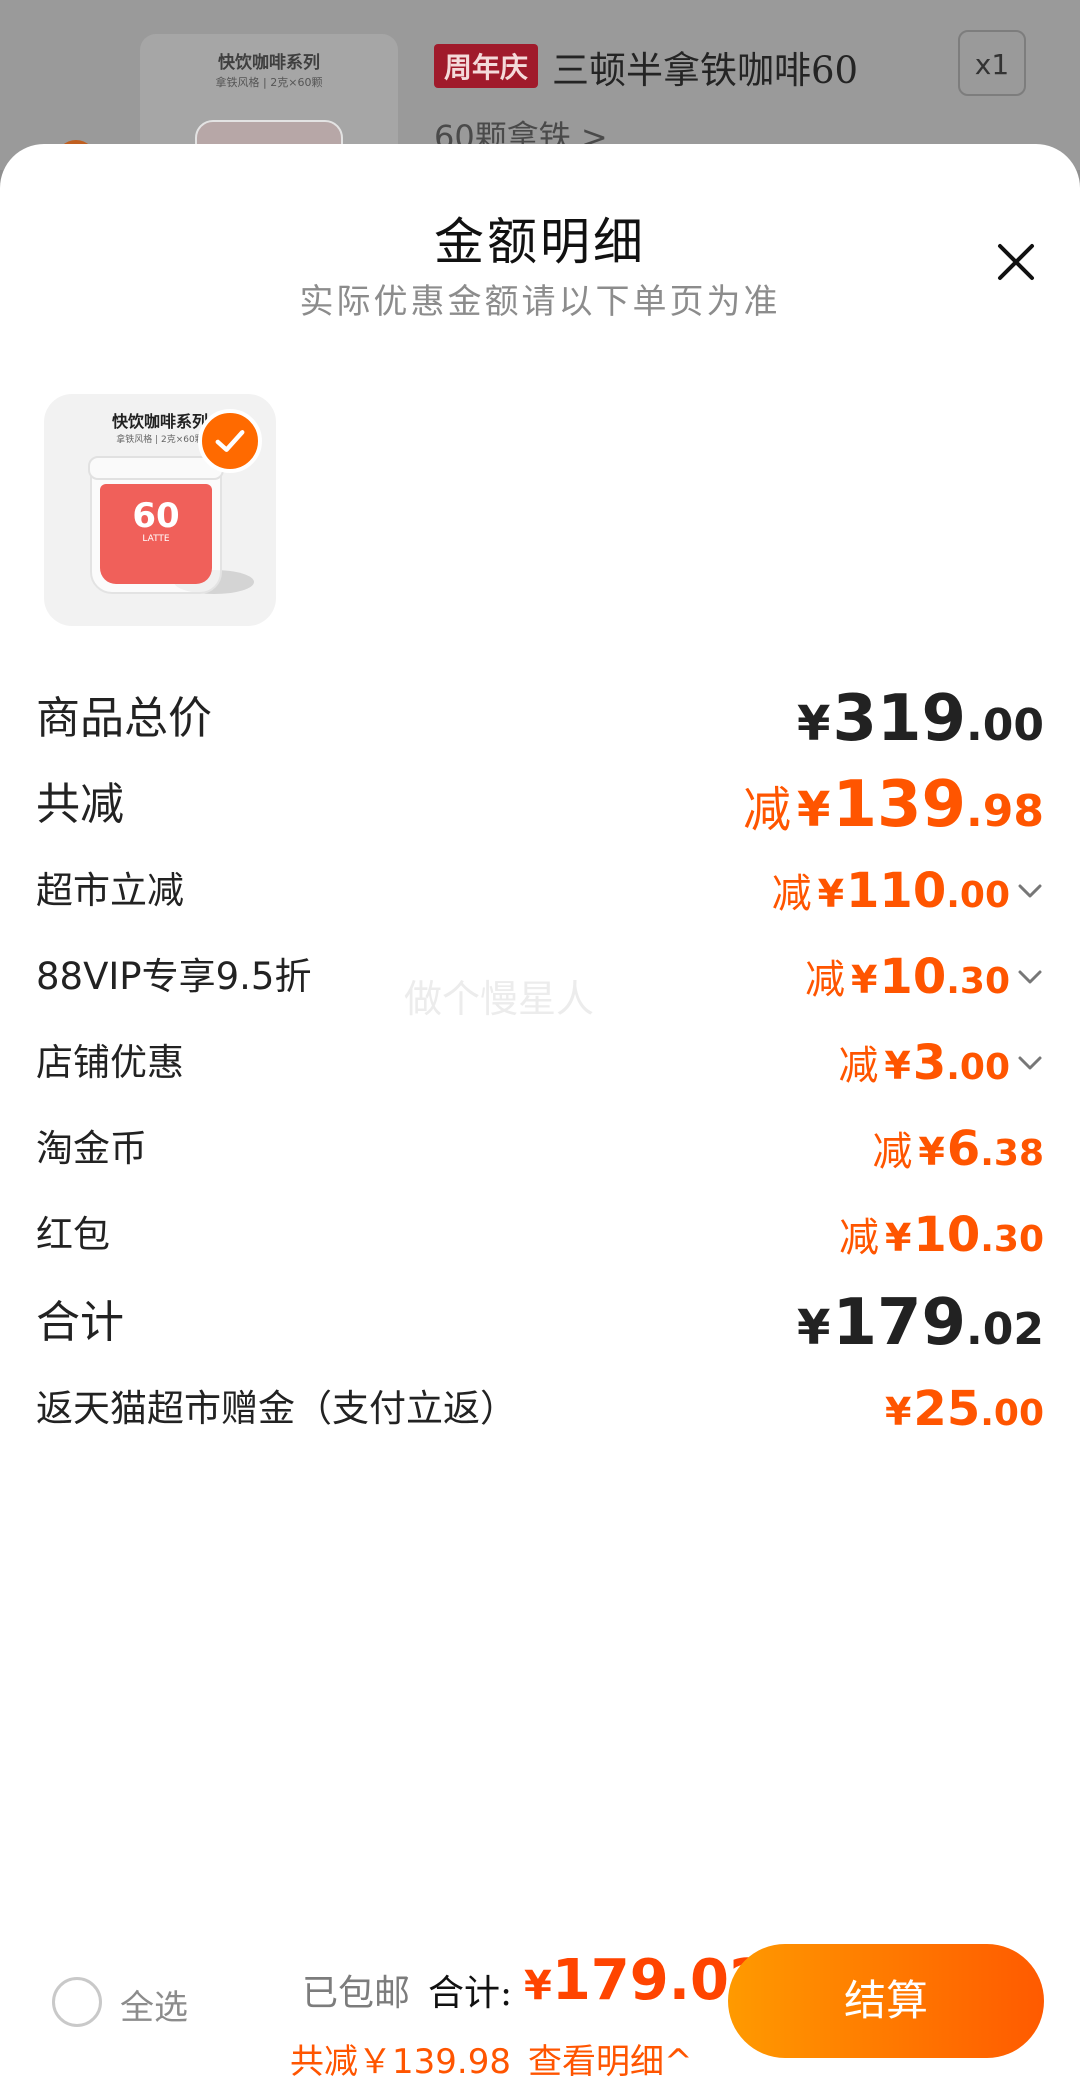 Image resolution: width=1080 pixels, height=2090 pixels. I want to click on row-label: 返天猫超市赠金（支付立返）, so click(276, 1408).